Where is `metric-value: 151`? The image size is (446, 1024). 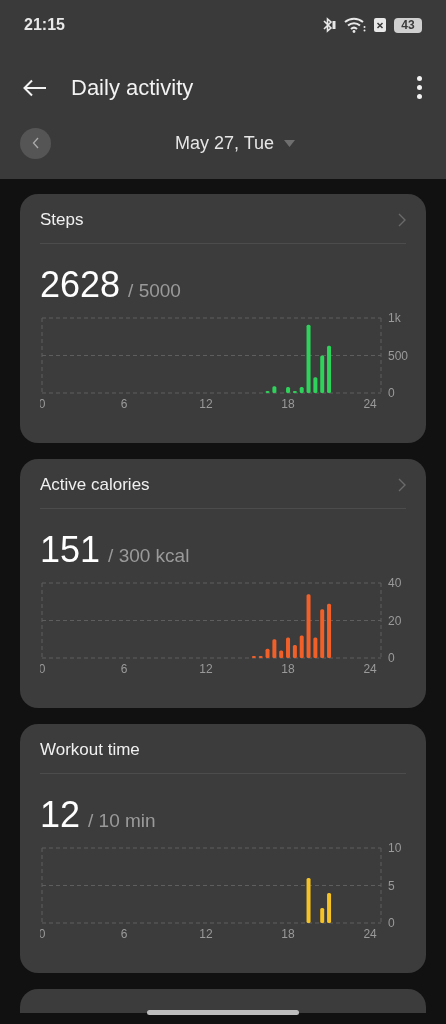 metric-value: 151 is located at coordinates (70, 550).